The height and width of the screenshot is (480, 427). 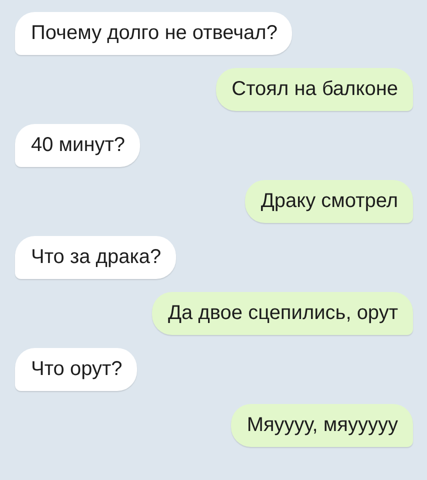 What do you see at coordinates (282, 313) in the screenshot?
I see `outgoing-message: Да двое сцепились, орут` at bounding box center [282, 313].